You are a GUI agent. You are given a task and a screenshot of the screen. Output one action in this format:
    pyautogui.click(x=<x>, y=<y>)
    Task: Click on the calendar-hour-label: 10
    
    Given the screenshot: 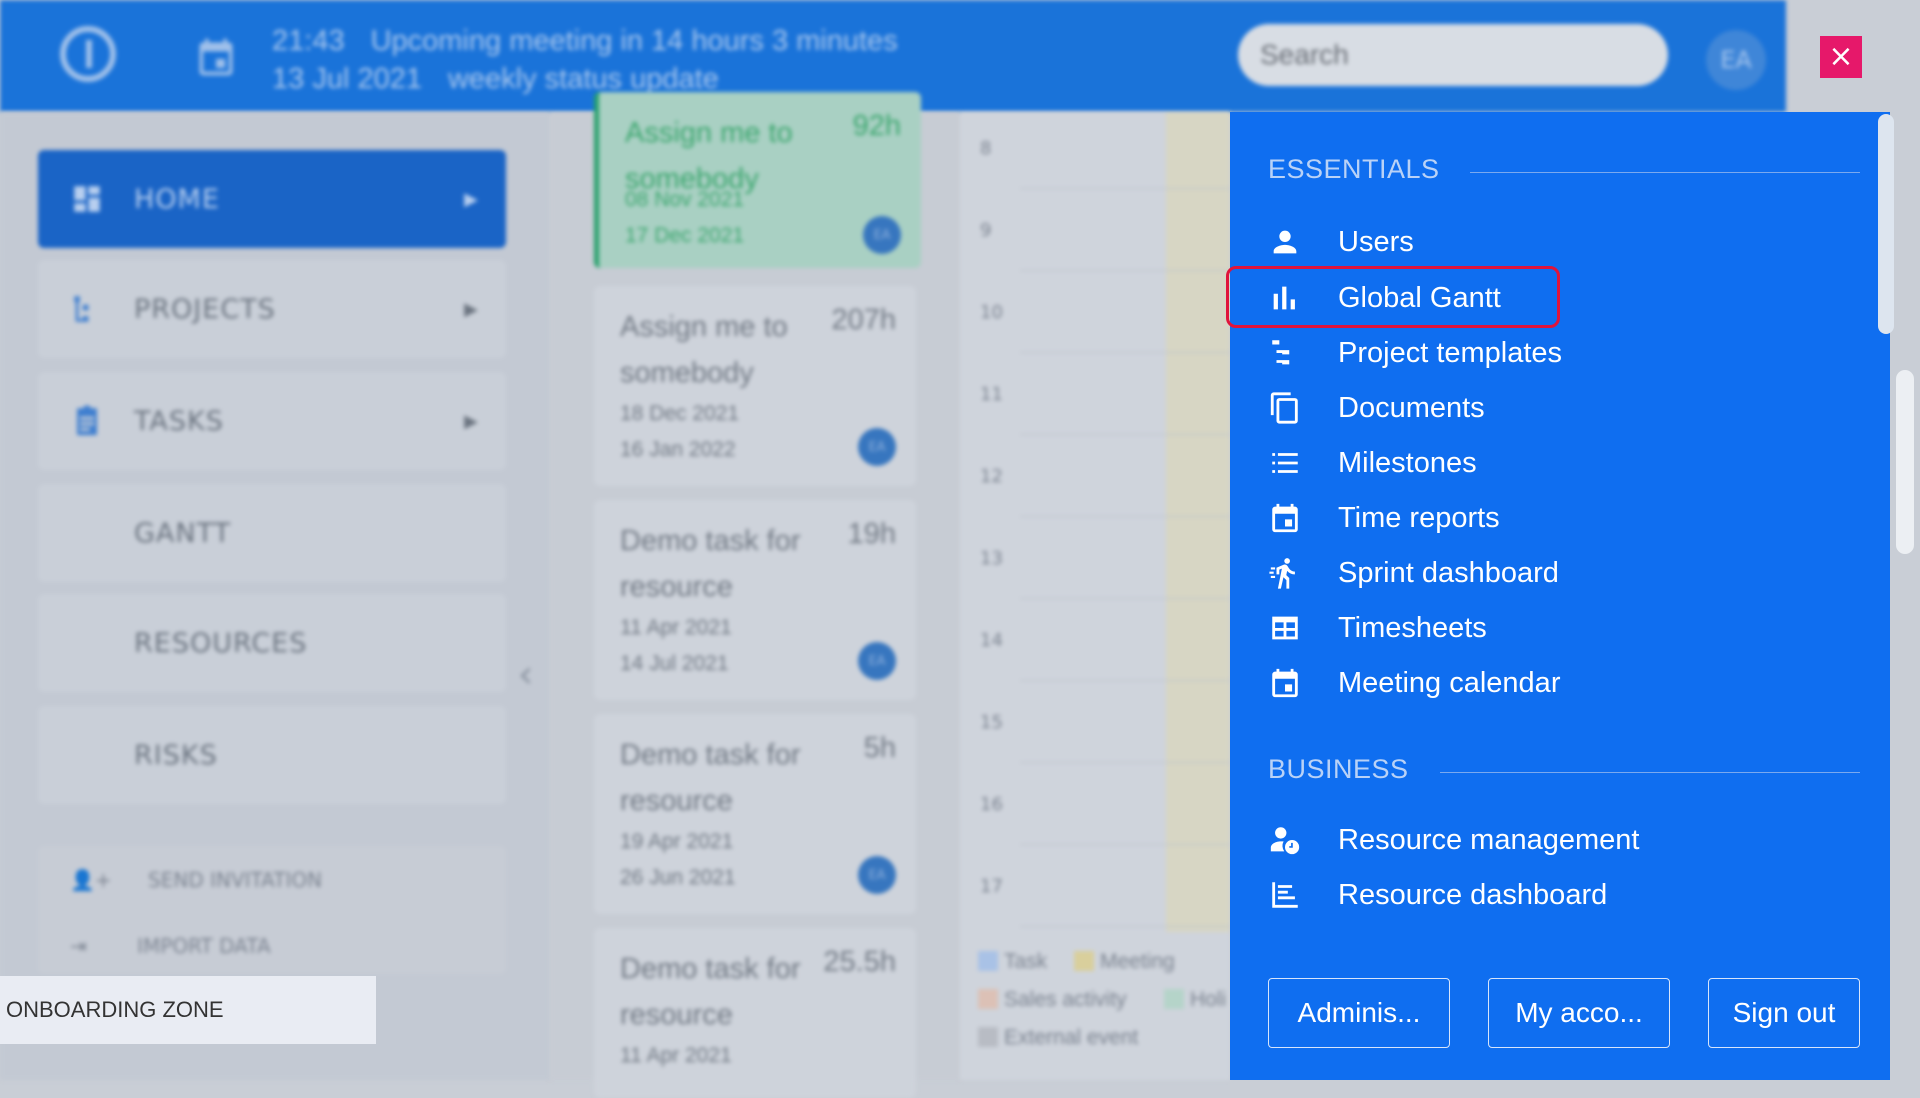 What is the action you would take?
    pyautogui.click(x=991, y=312)
    